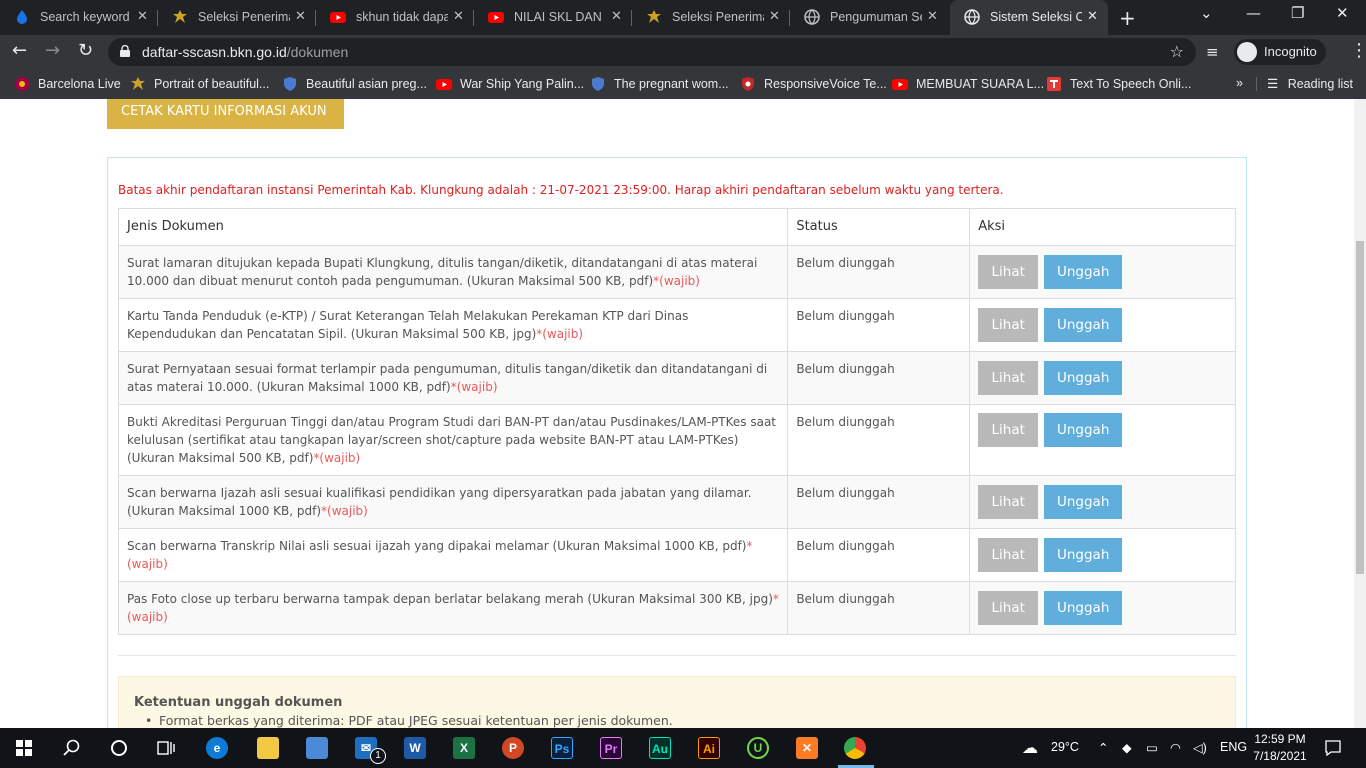 This screenshot has width=1366, height=768. What do you see at coordinates (19, 50) in the screenshot?
I see `back-icon: ←` at bounding box center [19, 50].